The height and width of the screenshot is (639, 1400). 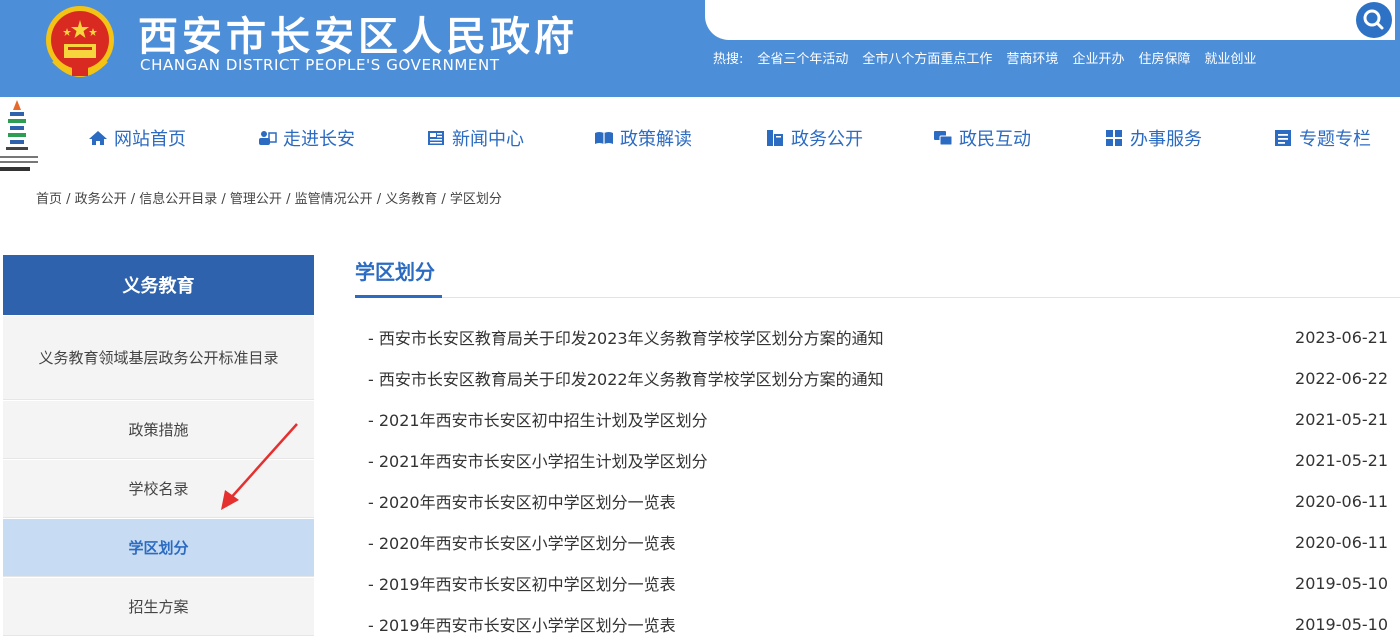 What do you see at coordinates (927, 57) in the screenshot?
I see `hot-link: 全市八个方面重点工作` at bounding box center [927, 57].